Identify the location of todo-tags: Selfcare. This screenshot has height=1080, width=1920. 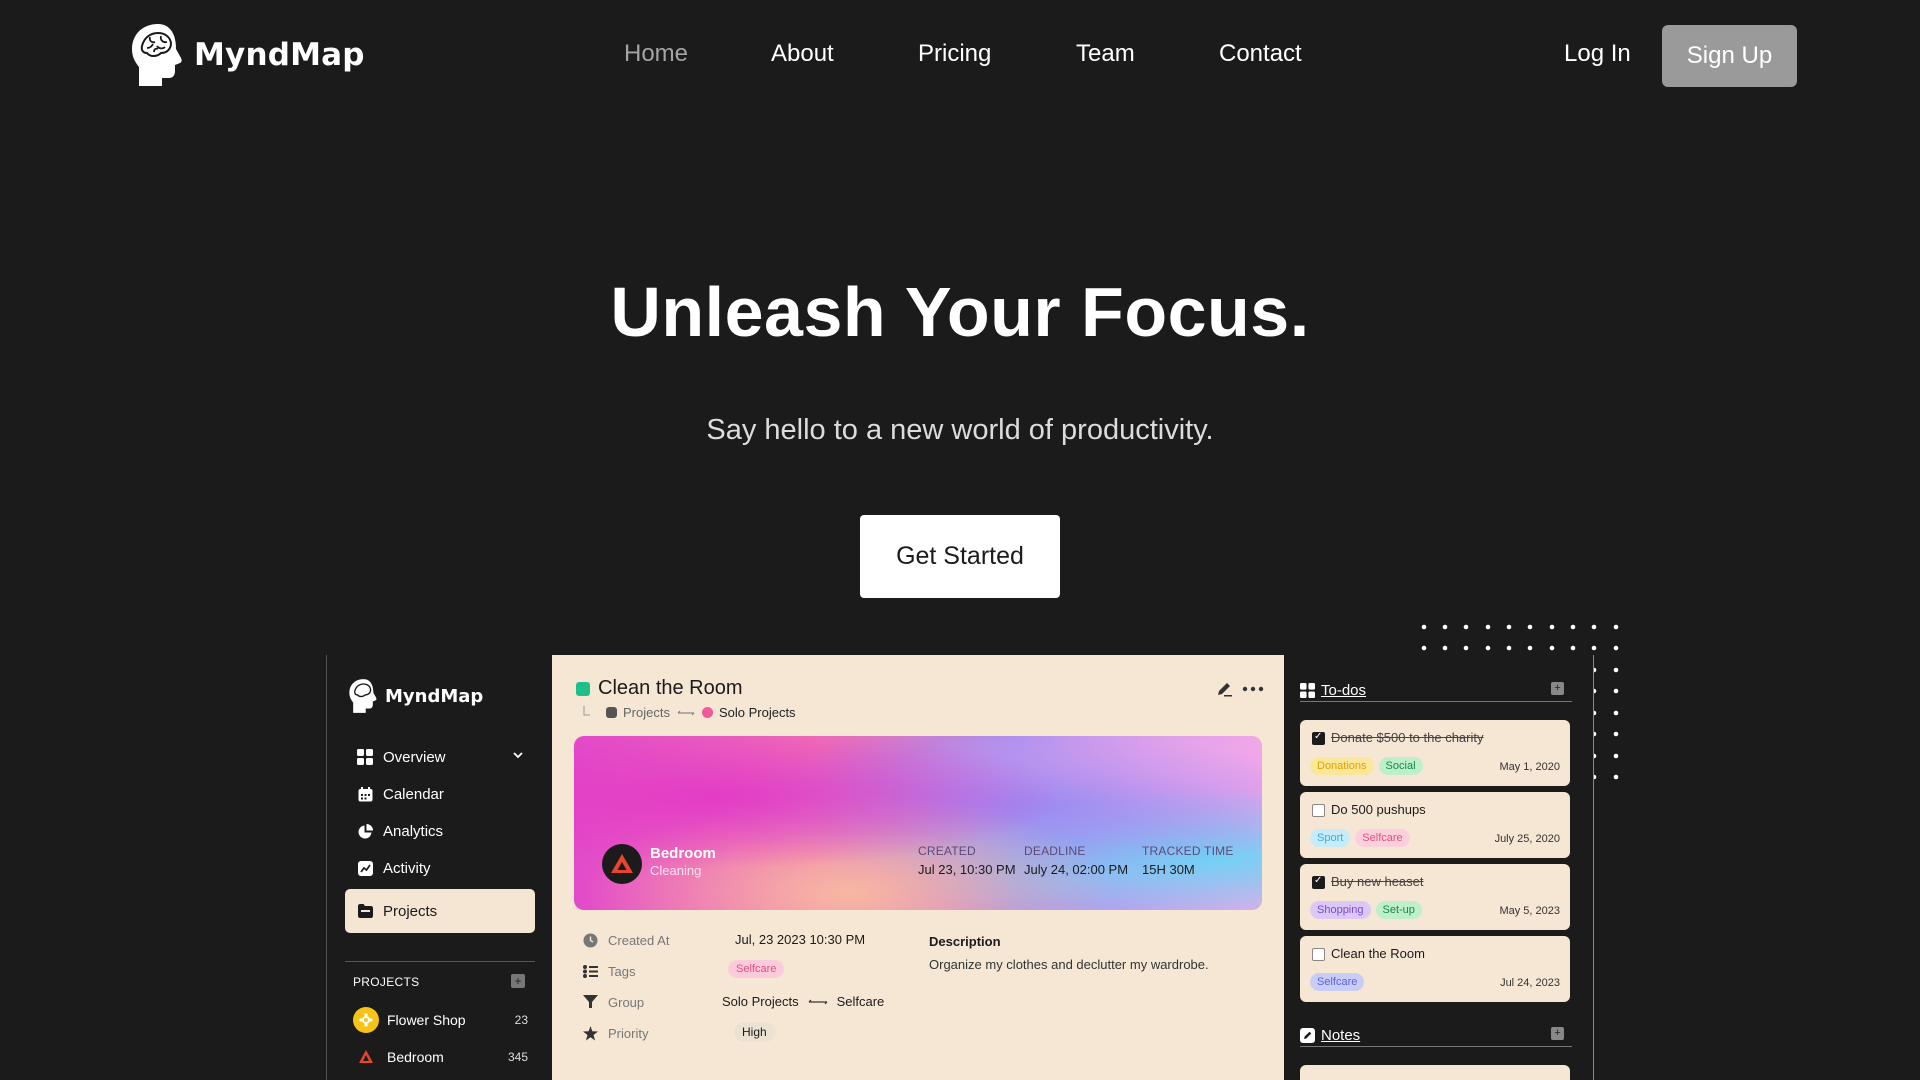
(1337, 982).